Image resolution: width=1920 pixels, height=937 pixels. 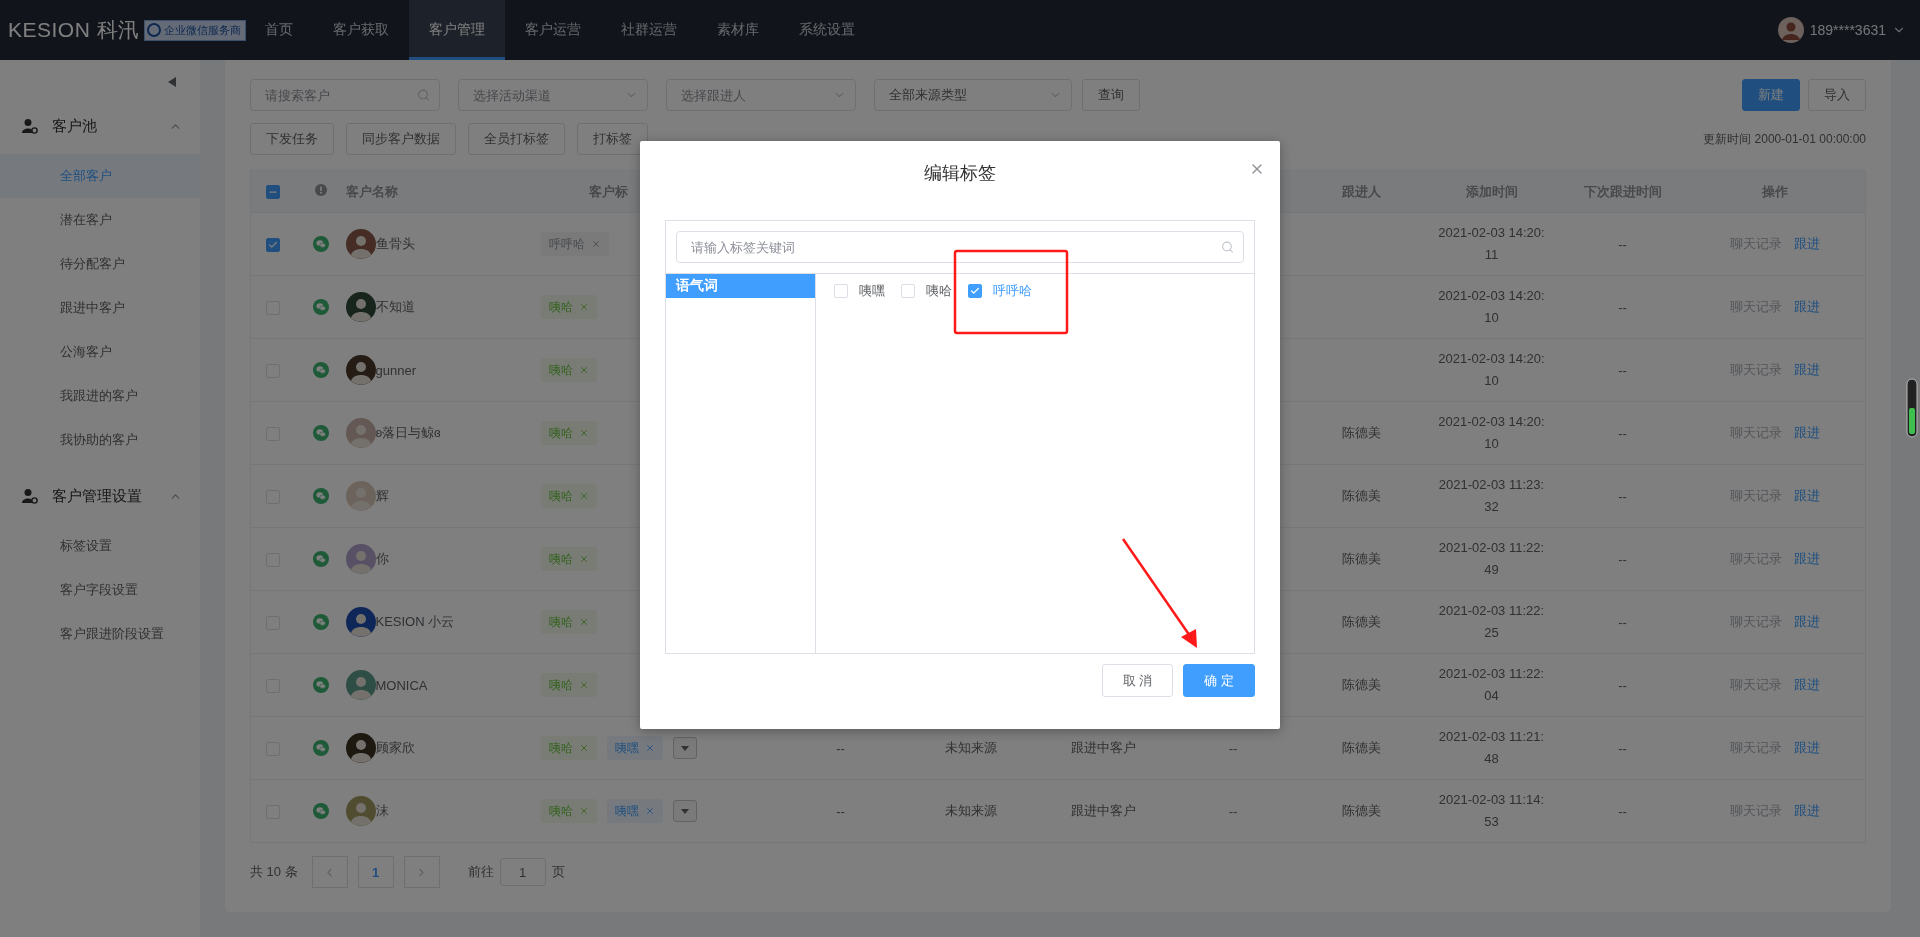 I want to click on stage-text: 跟进中客户, so click(x=1103, y=810).